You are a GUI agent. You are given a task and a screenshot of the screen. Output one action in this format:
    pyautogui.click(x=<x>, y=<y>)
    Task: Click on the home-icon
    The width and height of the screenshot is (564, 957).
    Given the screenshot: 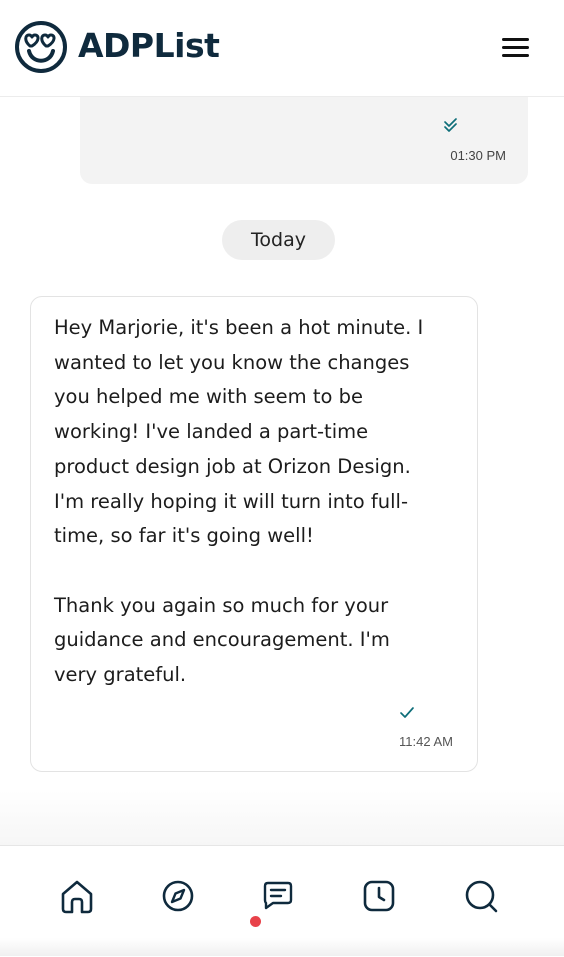 What is the action you would take?
    pyautogui.click(x=77, y=897)
    